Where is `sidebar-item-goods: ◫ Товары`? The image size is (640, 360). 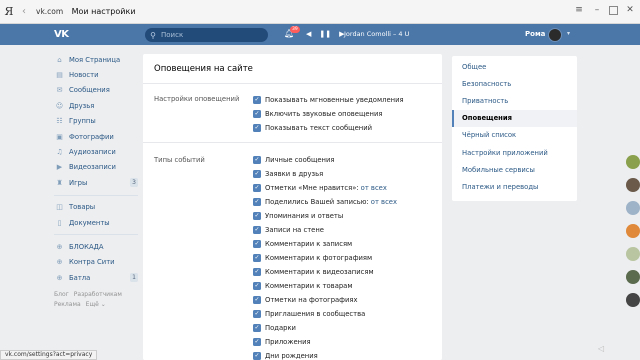 sidebar-item-goods: ◫ Товары is located at coordinates (96, 207).